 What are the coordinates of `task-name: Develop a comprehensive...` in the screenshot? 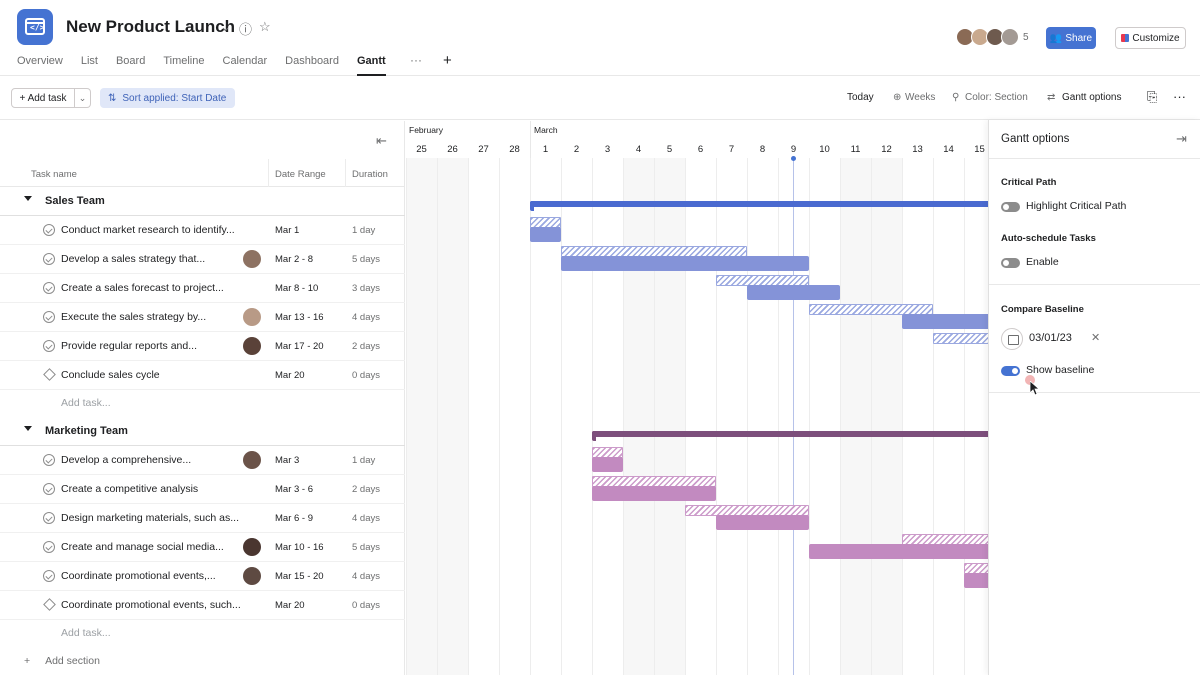 It's located at (156, 460).